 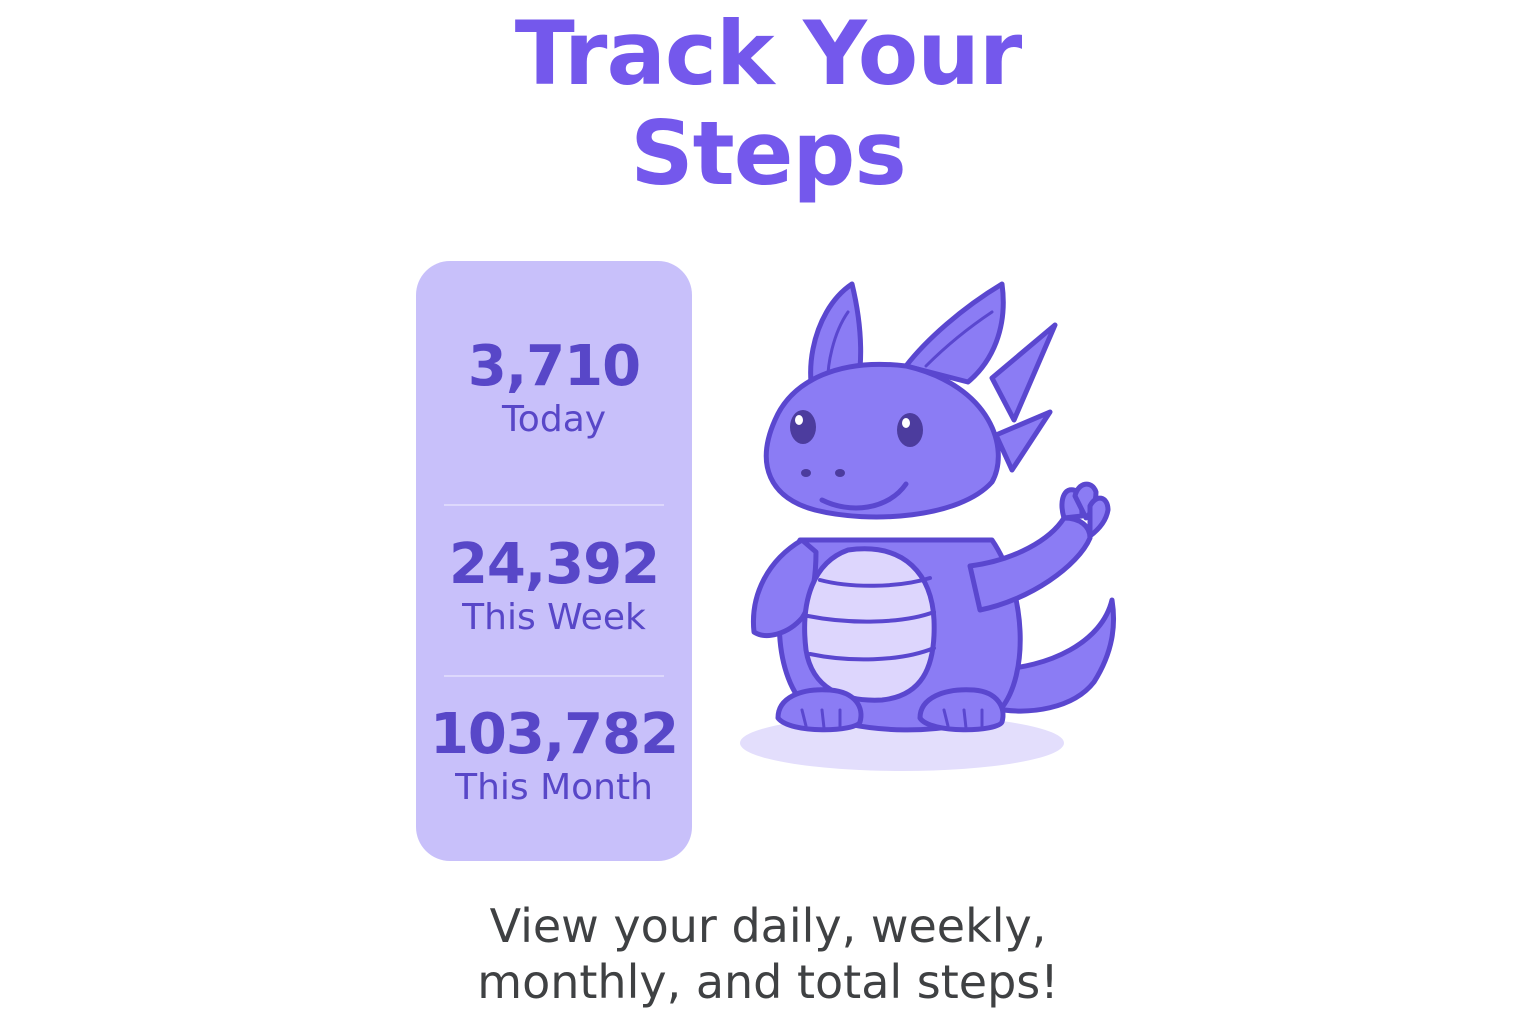 I want to click on stat-today: 3,710 Today, so click(x=554, y=389).